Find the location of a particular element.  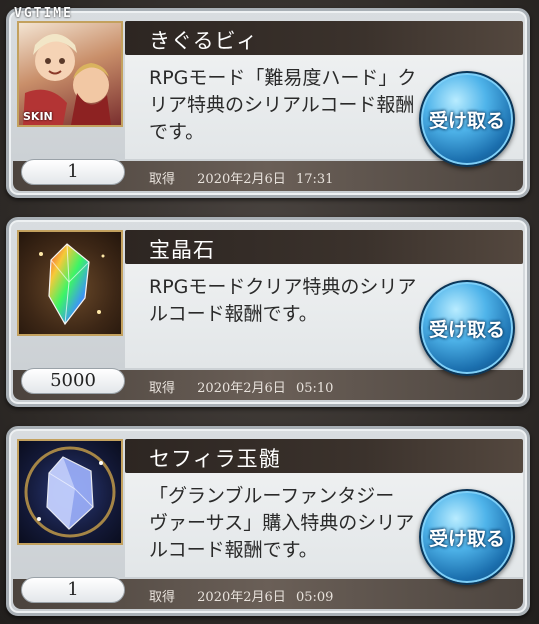

reward-title: 宝晶石 is located at coordinates (182, 250).